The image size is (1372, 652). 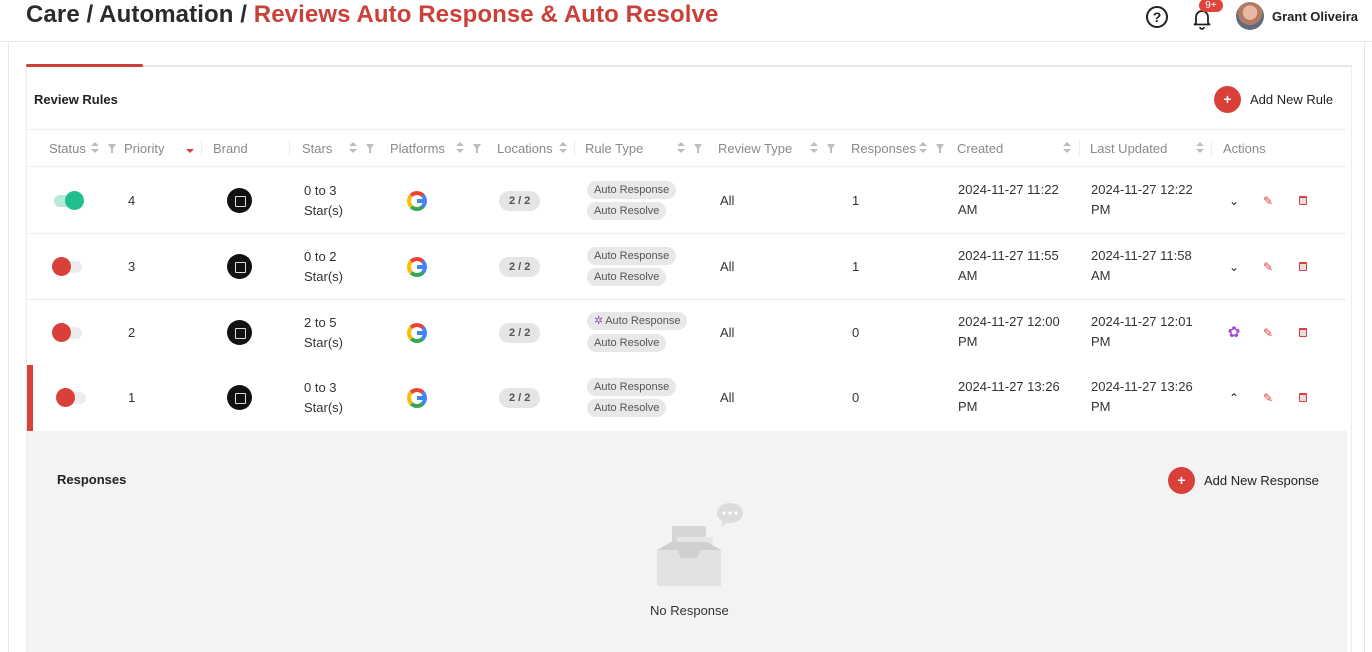 I want to click on page-border-left, so click(x=8, y=347).